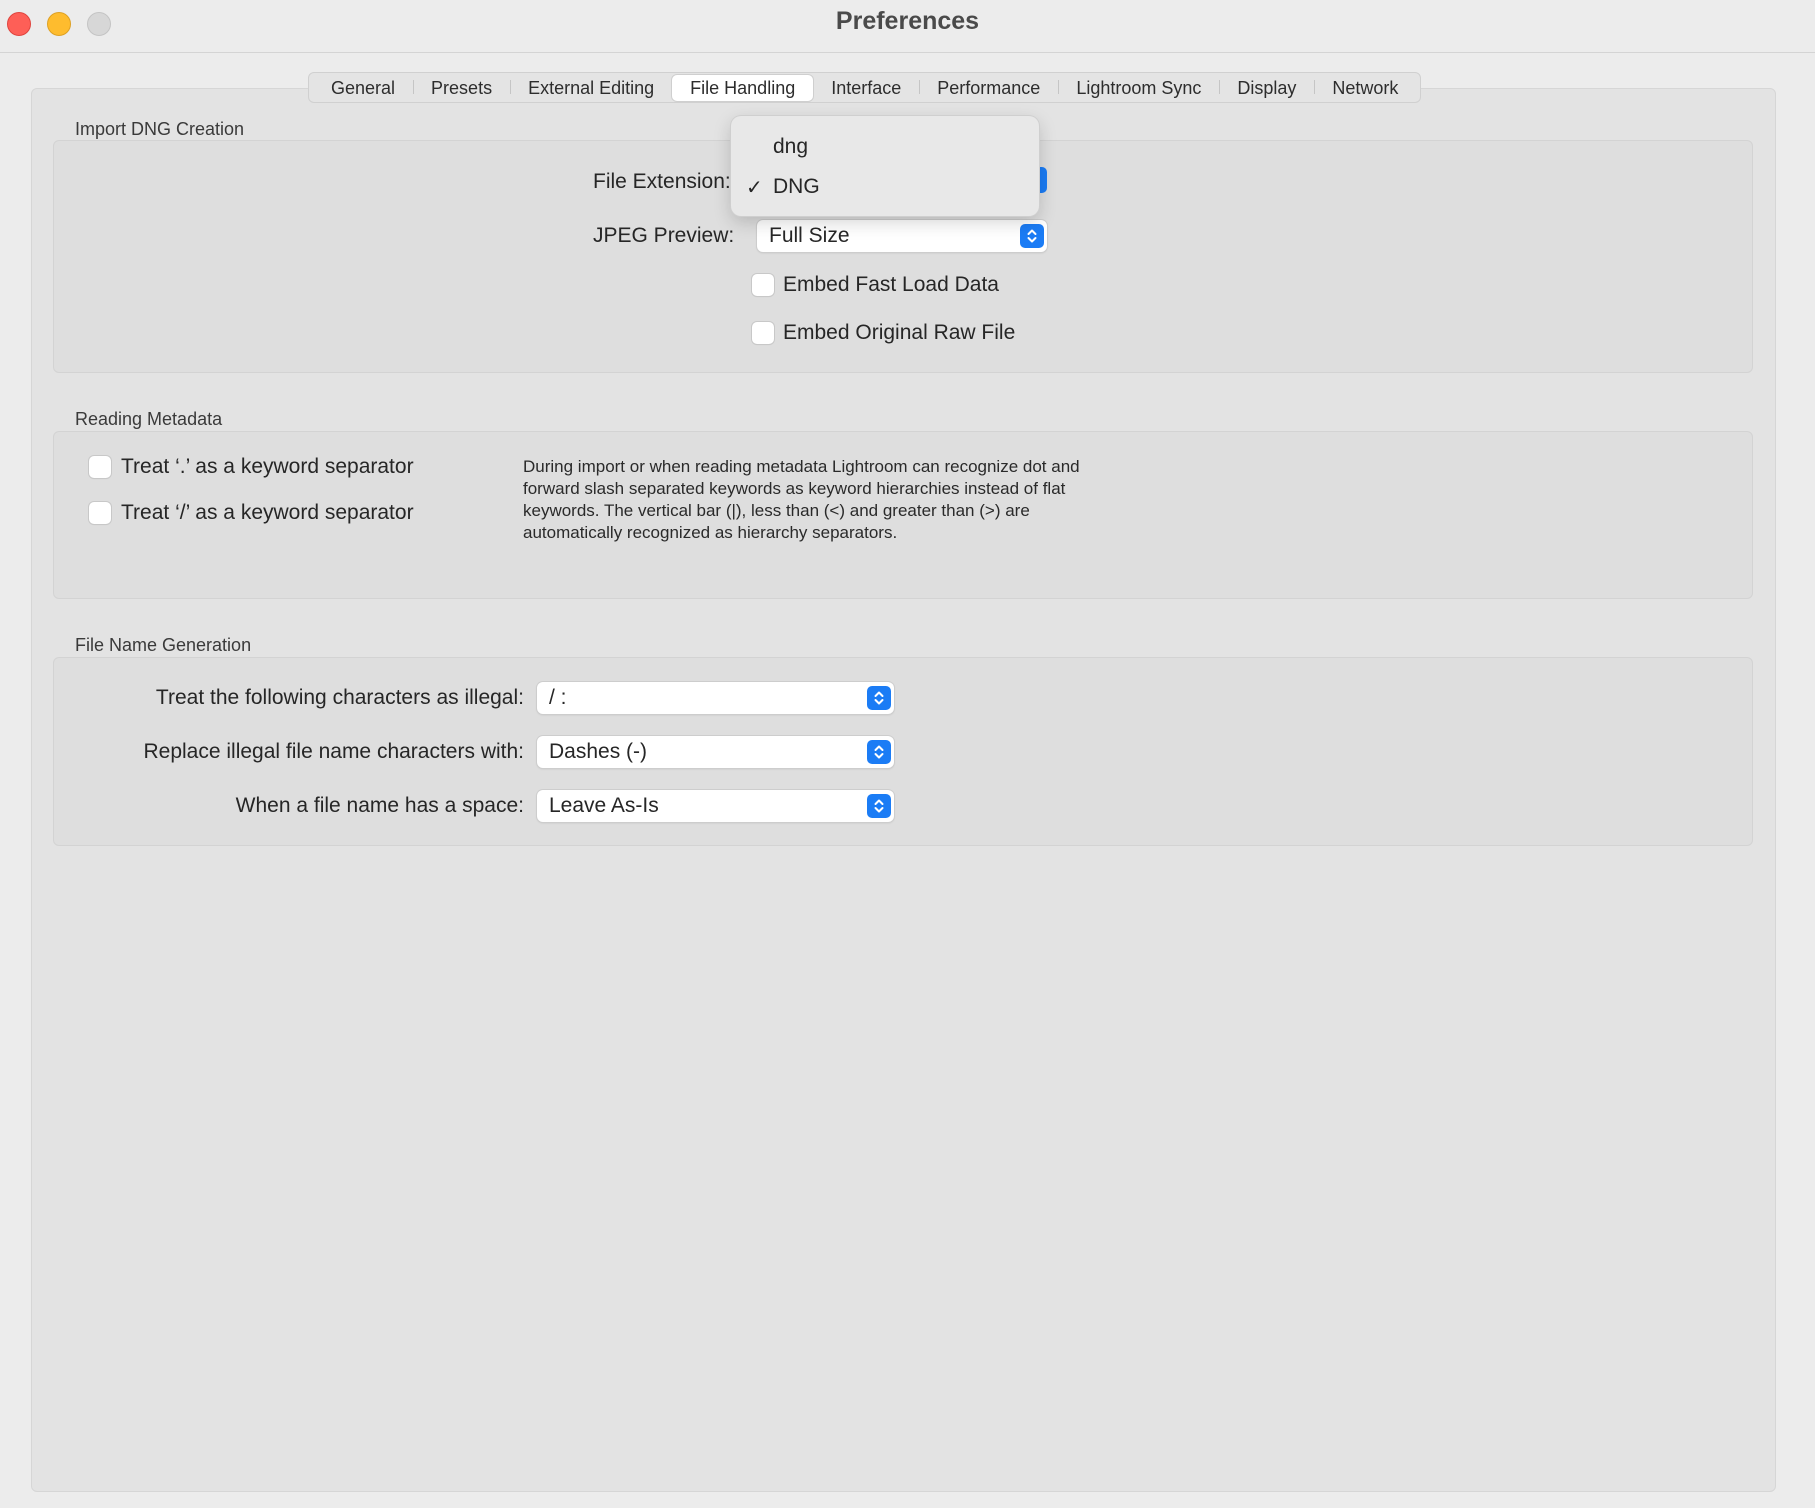 The width and height of the screenshot is (1815, 1508). What do you see at coordinates (988, 88) in the screenshot?
I see `tab-performance: Performance` at bounding box center [988, 88].